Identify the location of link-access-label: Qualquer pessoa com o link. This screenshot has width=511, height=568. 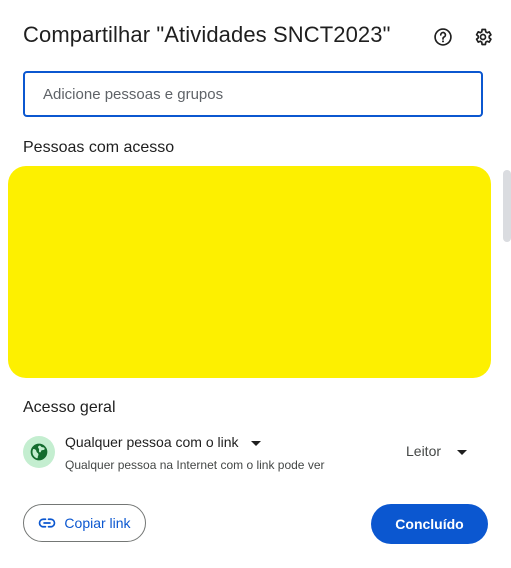
(152, 442).